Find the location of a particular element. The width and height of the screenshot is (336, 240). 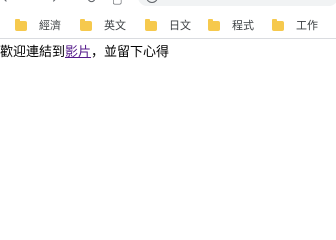

bookmark-label: 程式 is located at coordinates (243, 25).